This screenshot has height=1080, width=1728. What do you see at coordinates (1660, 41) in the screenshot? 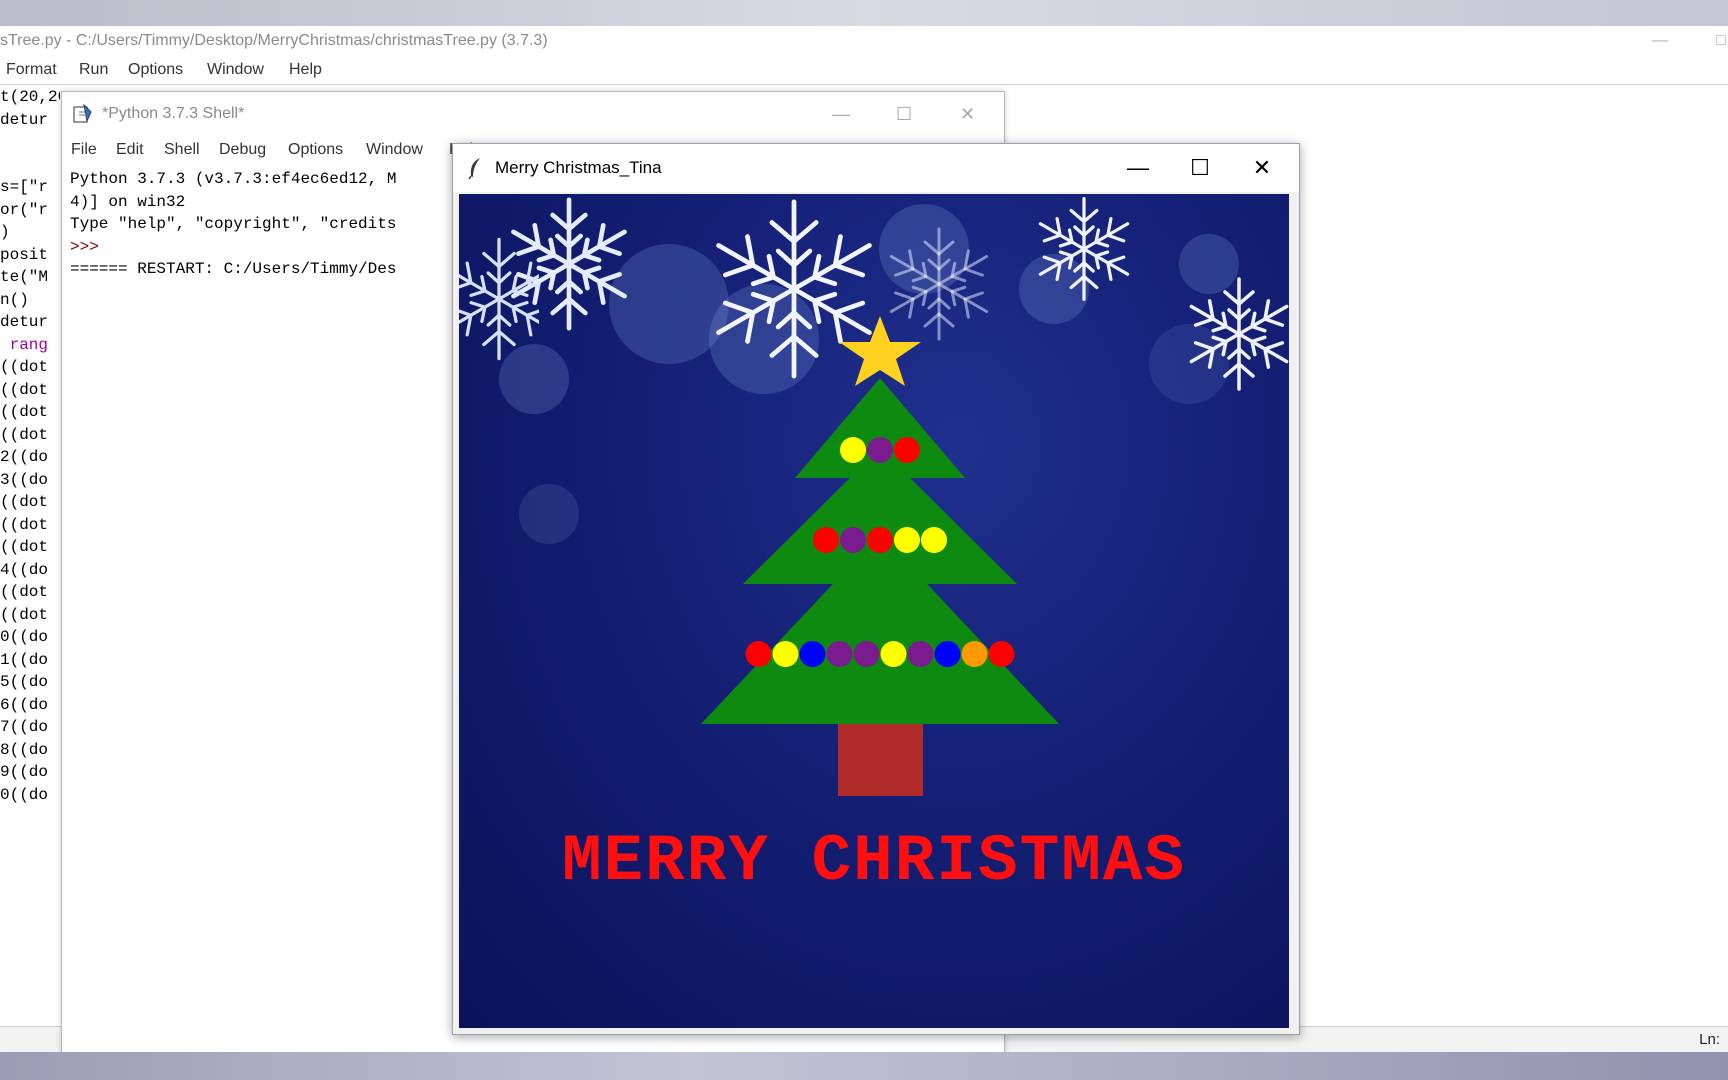
I see `editor-minimize-button: —` at bounding box center [1660, 41].